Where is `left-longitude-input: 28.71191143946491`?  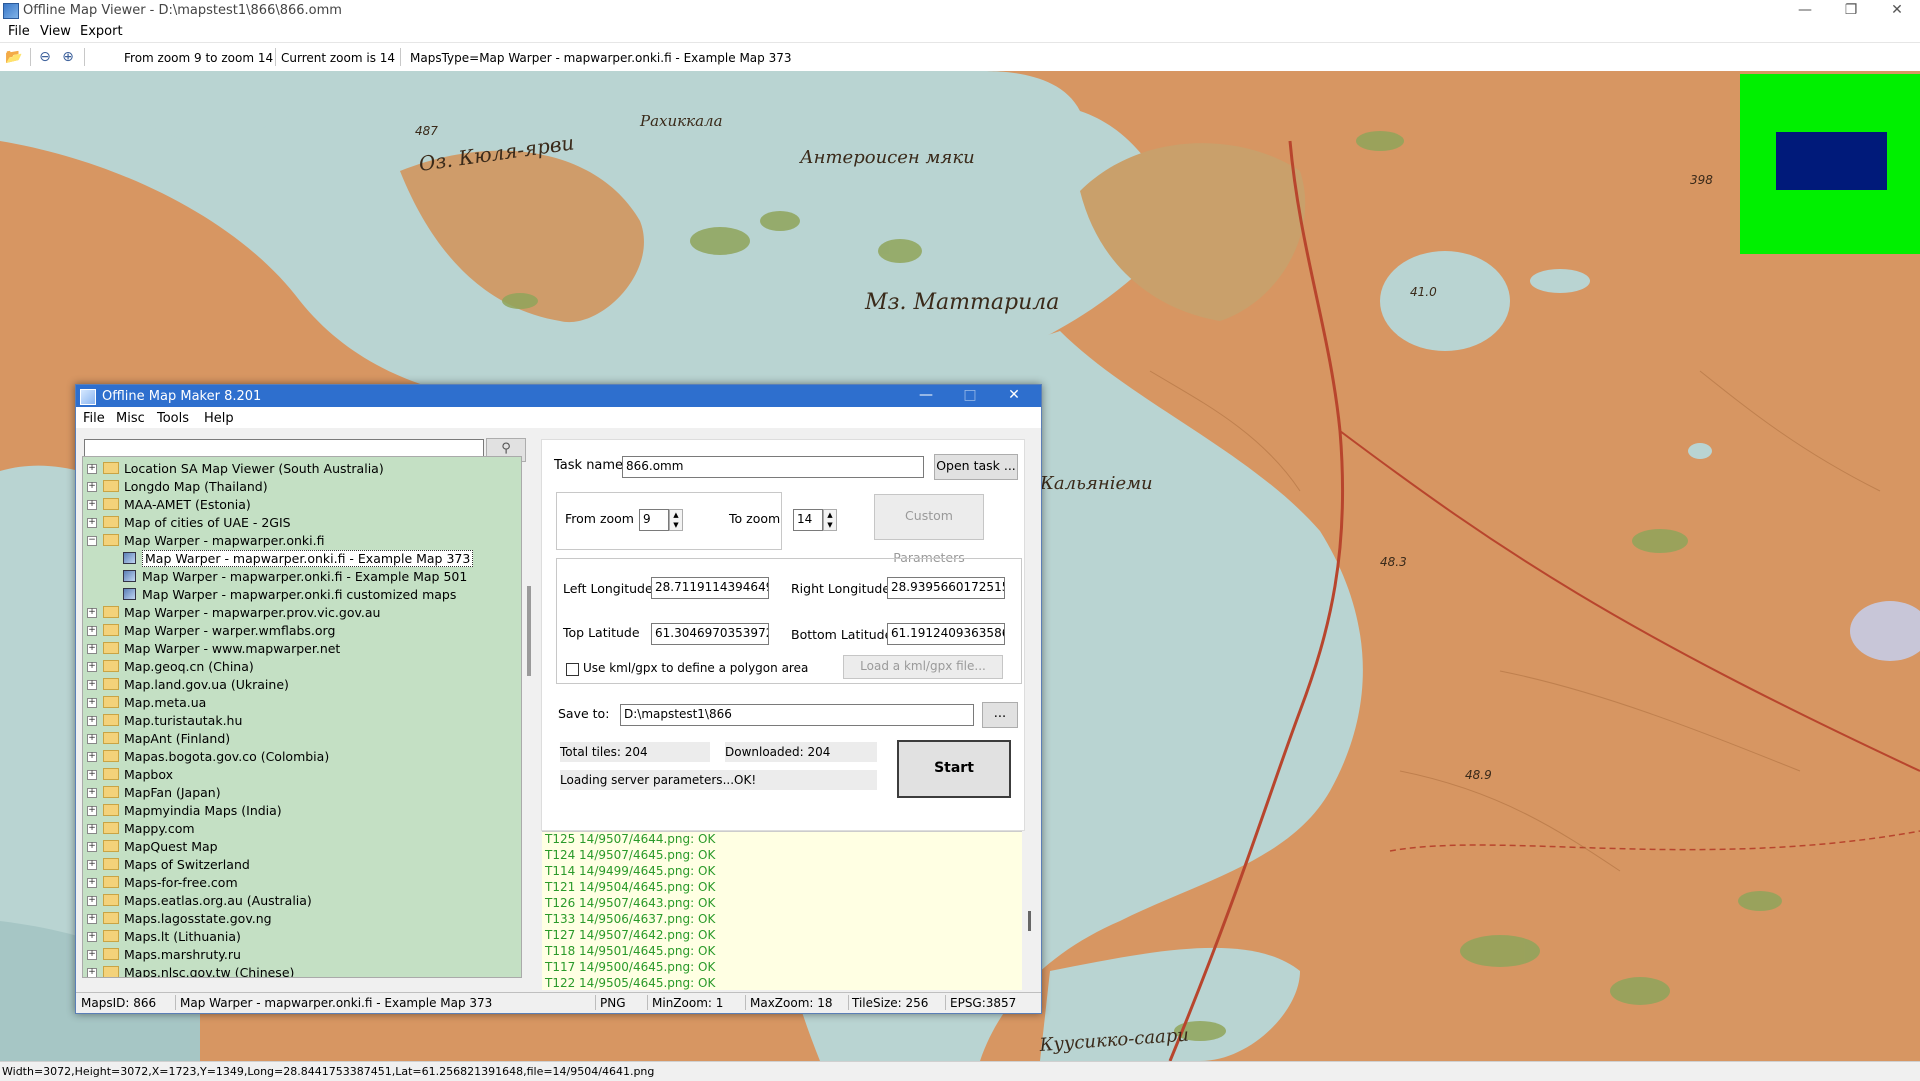 left-longitude-input: 28.71191143946491 is located at coordinates (710, 588).